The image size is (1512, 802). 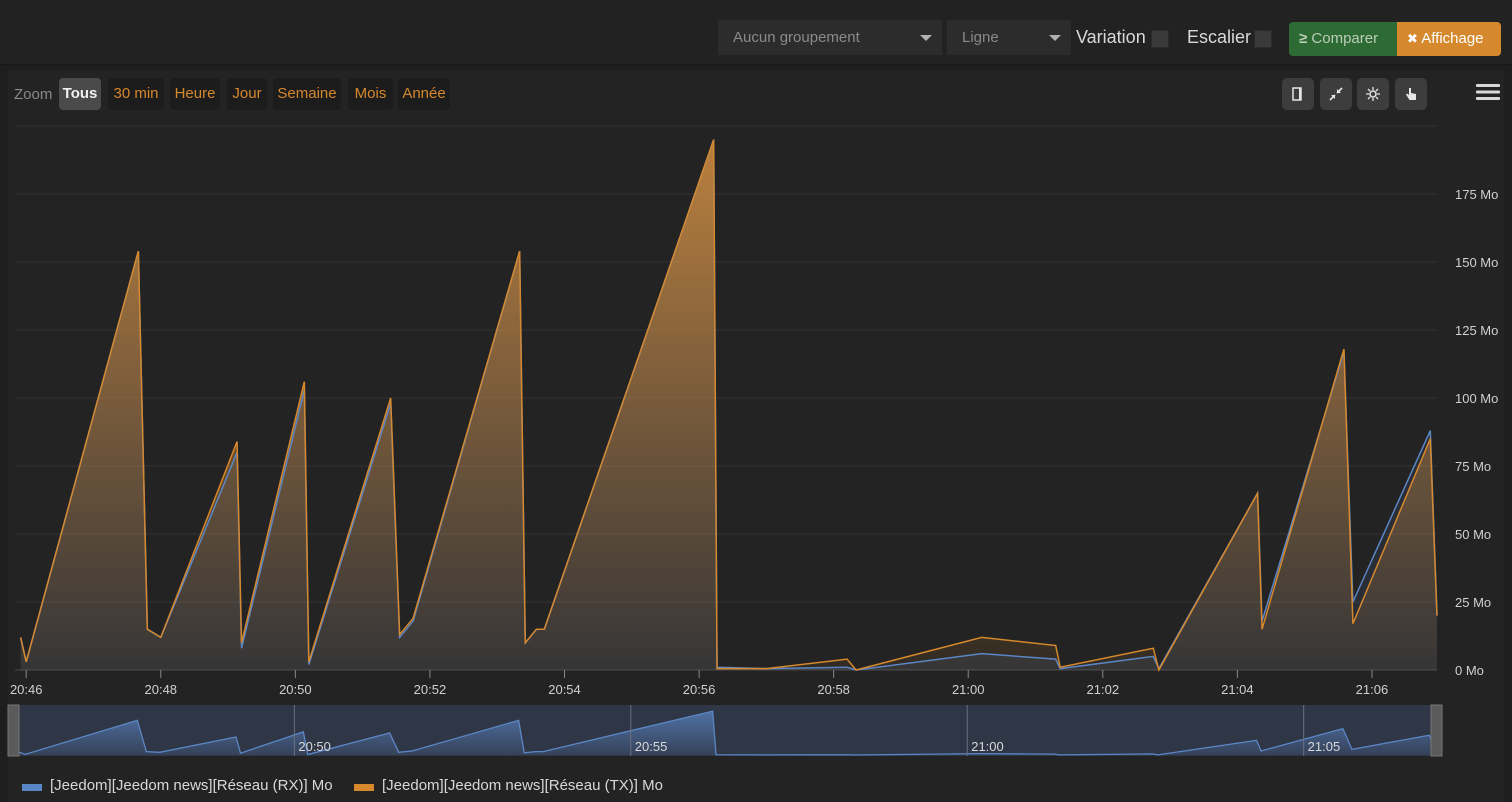 What do you see at coordinates (1436, 730) in the screenshot?
I see `navigator-handle-right` at bounding box center [1436, 730].